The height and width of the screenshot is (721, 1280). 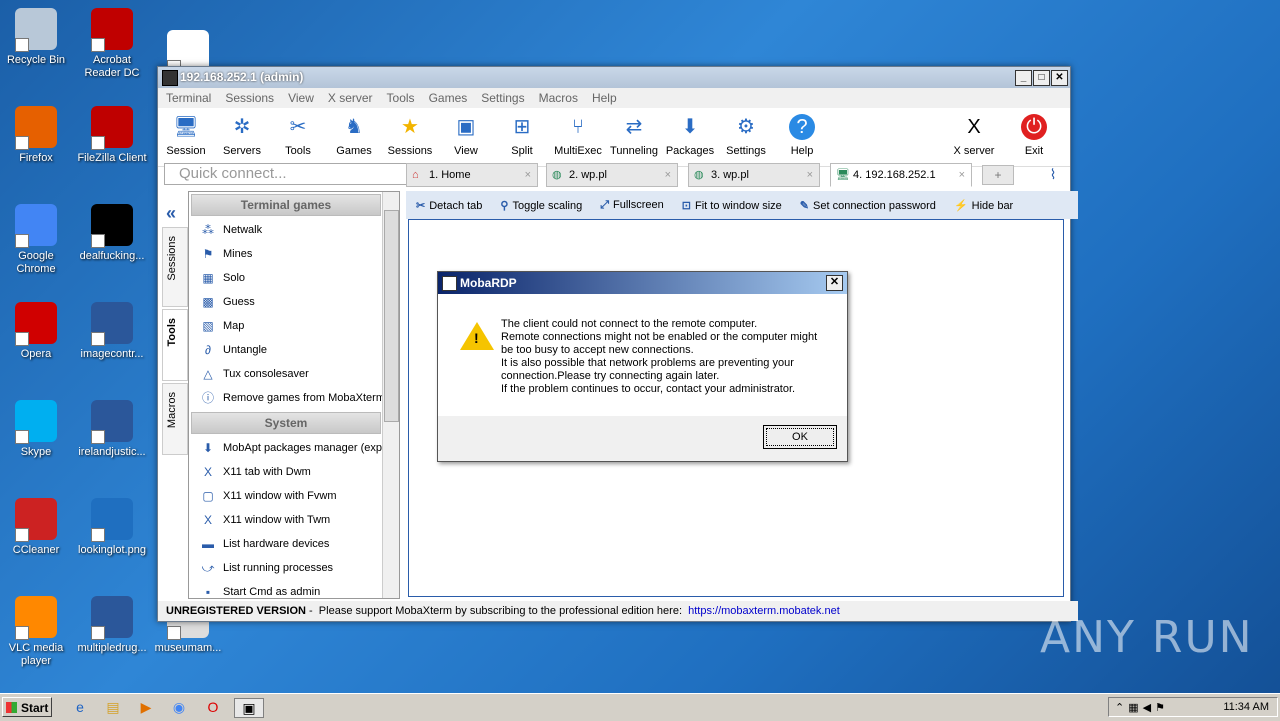 I want to click on menu-item: Tools, so click(x=401, y=98).